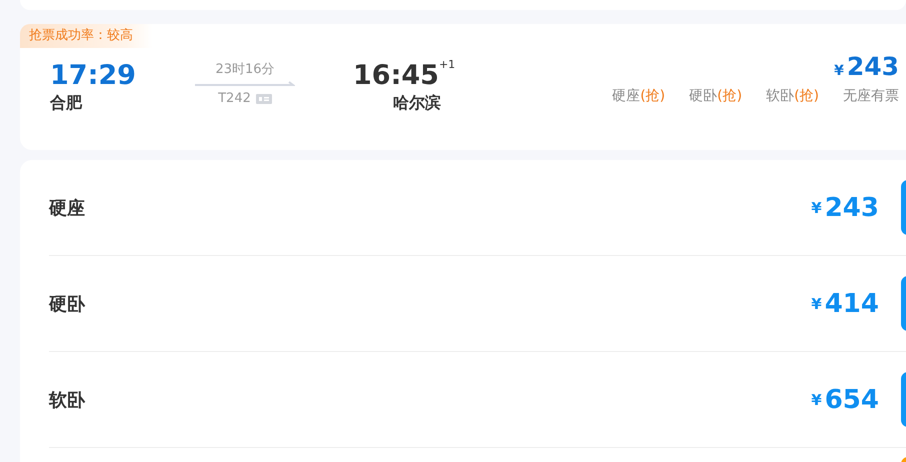  What do you see at coordinates (417, 103) in the screenshot?
I see `arrival-station: 哈尔滨` at bounding box center [417, 103].